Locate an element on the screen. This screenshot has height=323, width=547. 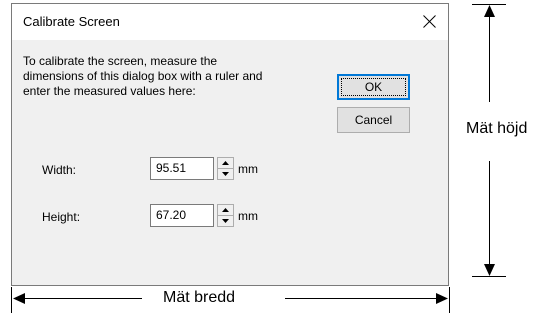
height-decrement-button is located at coordinates (225, 221).